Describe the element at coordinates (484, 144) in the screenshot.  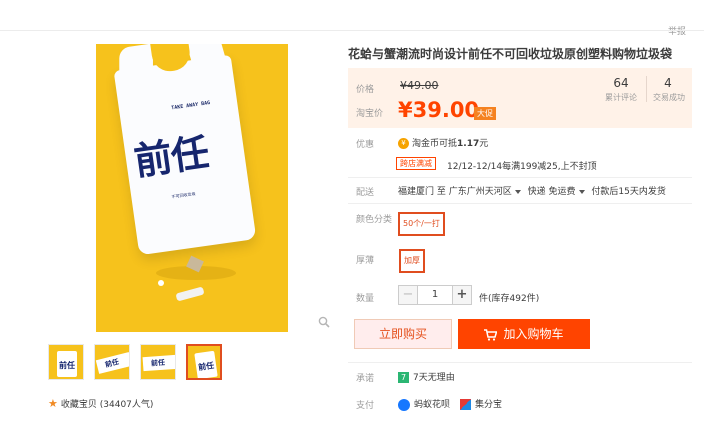
I see `coin-unit: 元` at that location.